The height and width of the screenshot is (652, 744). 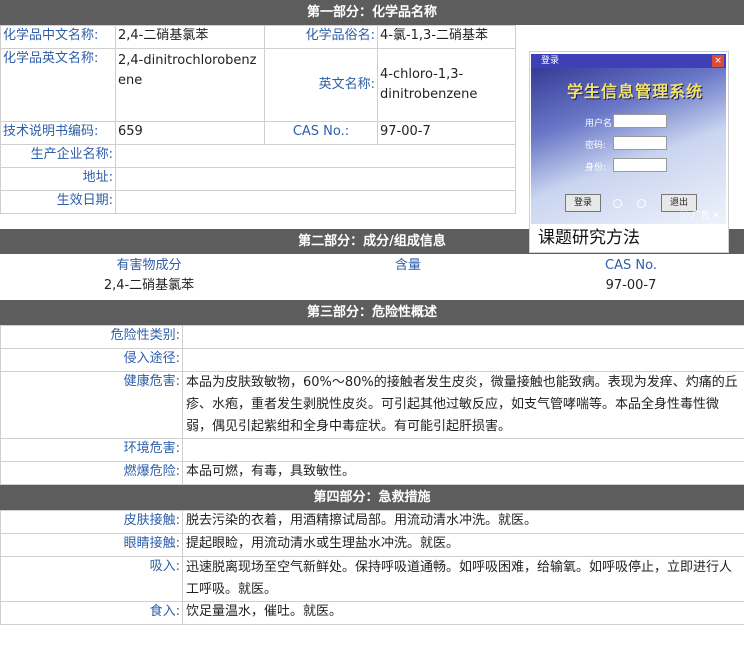 I want to click on row-value: 脱去污染的衣着，用酒精擦试局部。用流动清水冲洗。就医。, so click(x=463, y=522).